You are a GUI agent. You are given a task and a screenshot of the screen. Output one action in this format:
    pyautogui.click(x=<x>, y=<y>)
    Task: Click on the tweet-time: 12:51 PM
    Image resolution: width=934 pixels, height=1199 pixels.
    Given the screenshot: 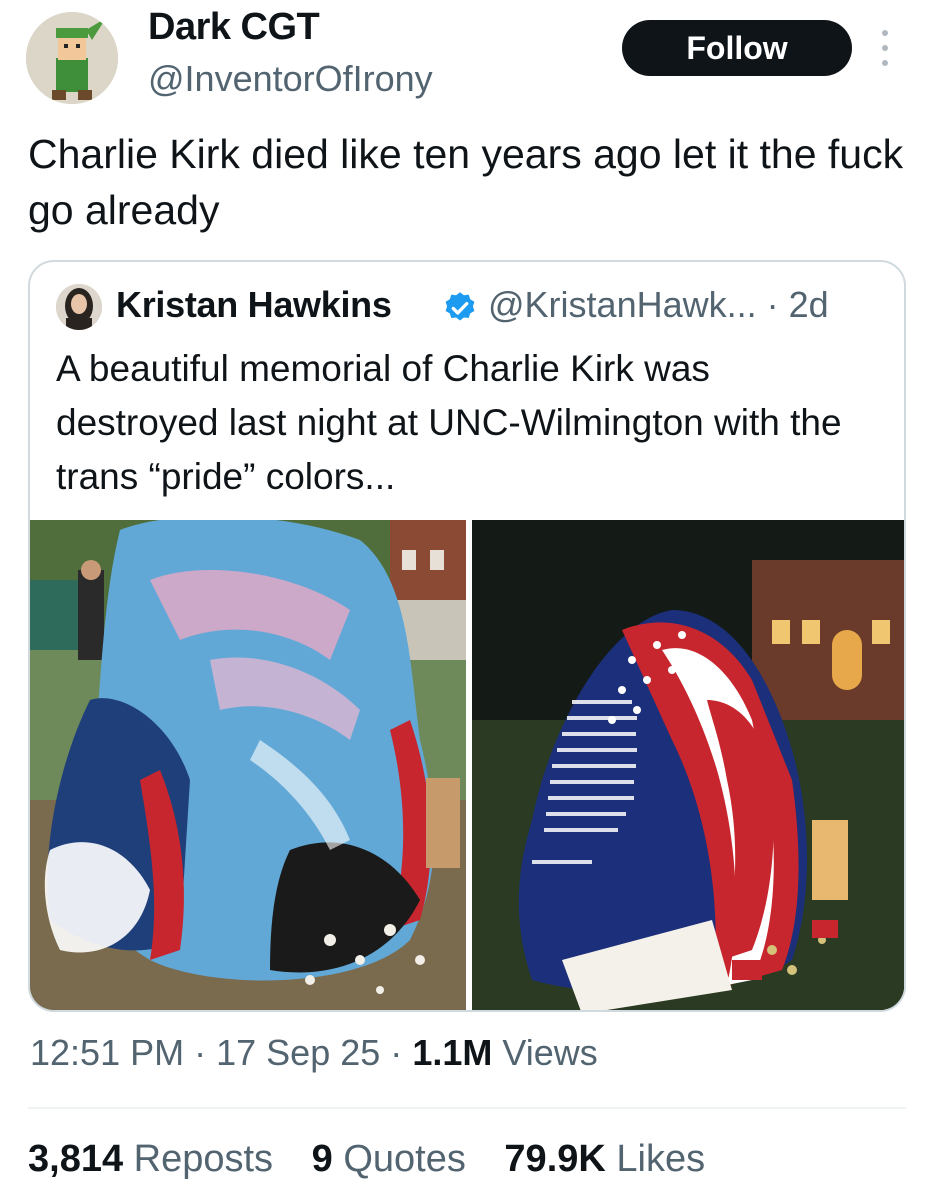 What is the action you would take?
    pyautogui.click(x=107, y=1052)
    